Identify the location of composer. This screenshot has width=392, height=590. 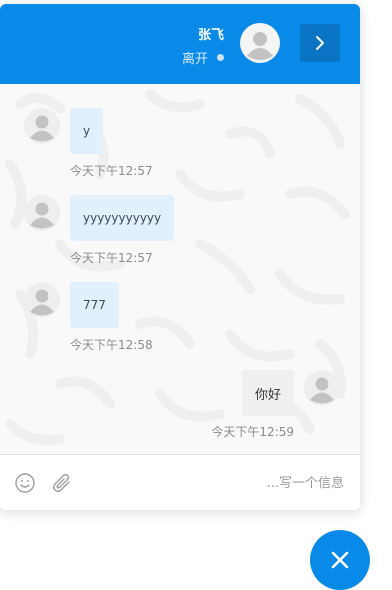
(180, 482).